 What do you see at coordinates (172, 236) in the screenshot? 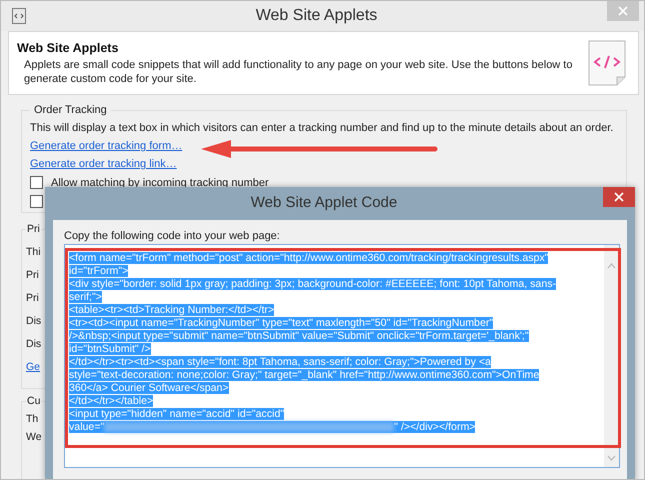
I see `instruction-text: Copy the following code into your web page:` at bounding box center [172, 236].